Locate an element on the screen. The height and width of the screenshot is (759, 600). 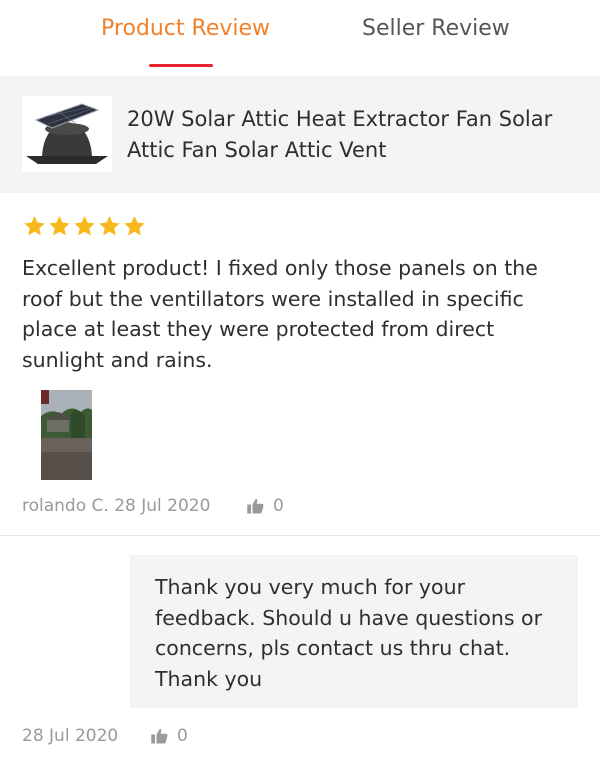
review-tabs: Product Review Seller Review is located at coordinates (300, 38).